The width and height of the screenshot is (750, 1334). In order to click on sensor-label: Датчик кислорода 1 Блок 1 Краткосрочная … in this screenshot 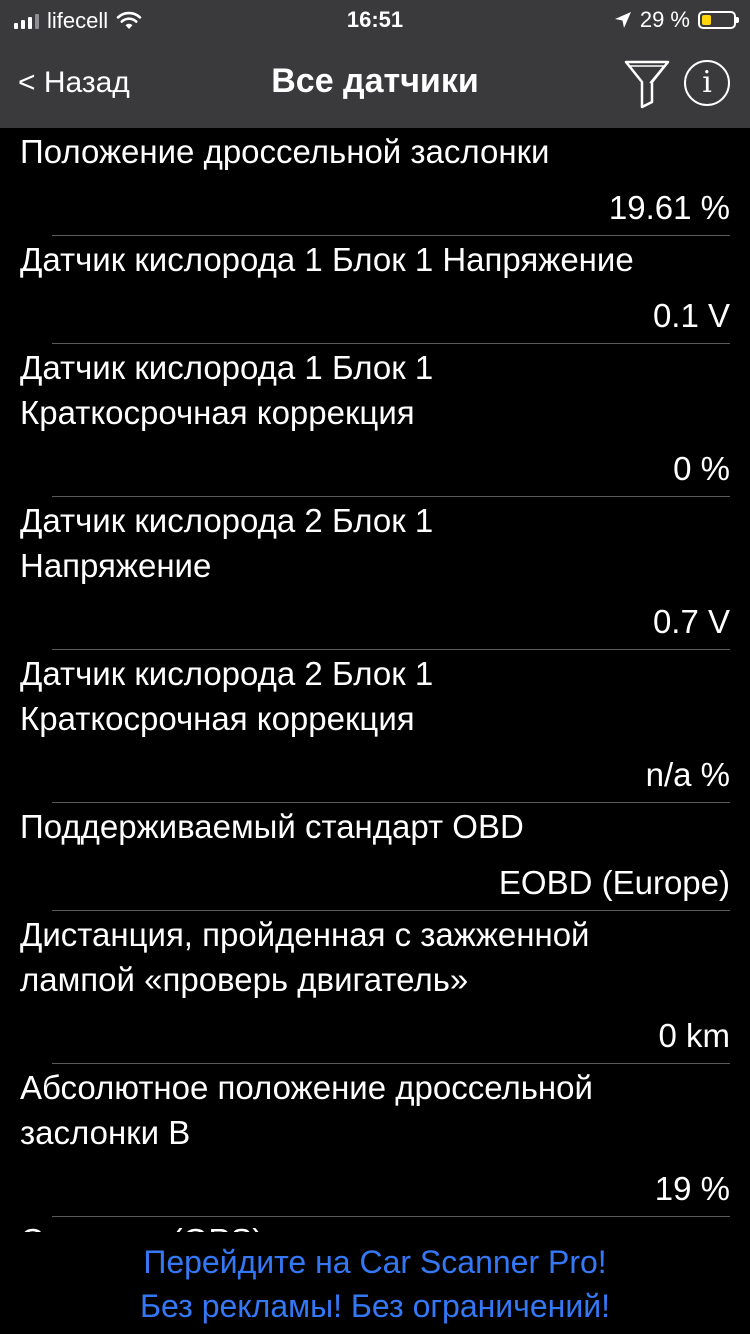, I will do `click(227, 390)`.